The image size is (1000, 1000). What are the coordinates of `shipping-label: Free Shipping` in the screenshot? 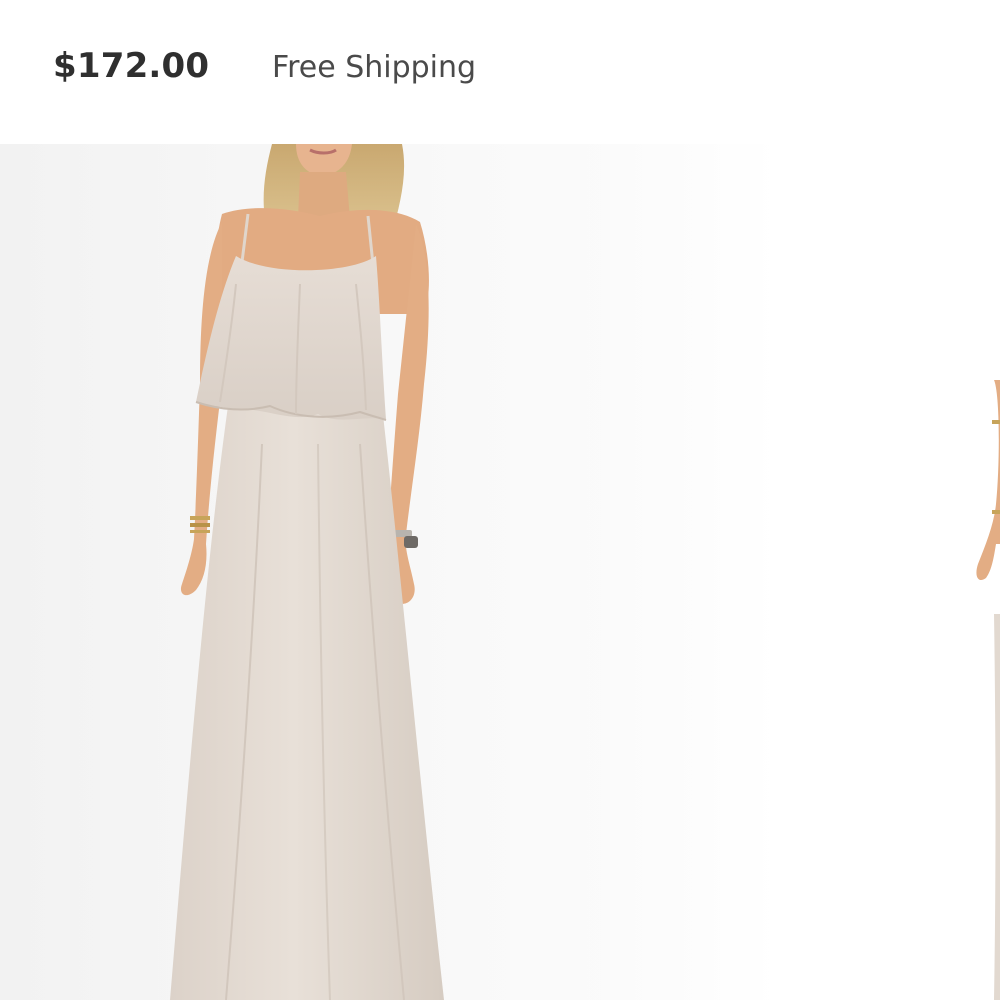 It's located at (374, 67).